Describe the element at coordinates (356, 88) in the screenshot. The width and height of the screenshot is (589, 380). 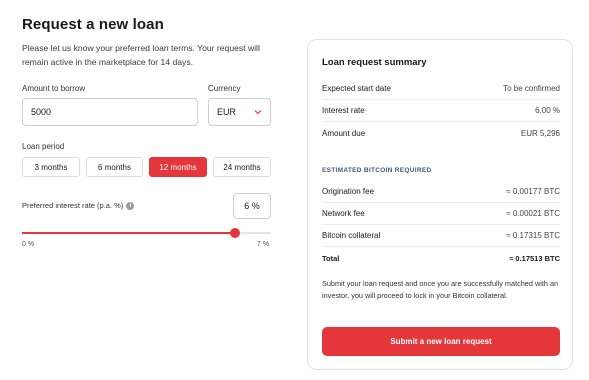
I see `row-label: Expected start date` at that location.